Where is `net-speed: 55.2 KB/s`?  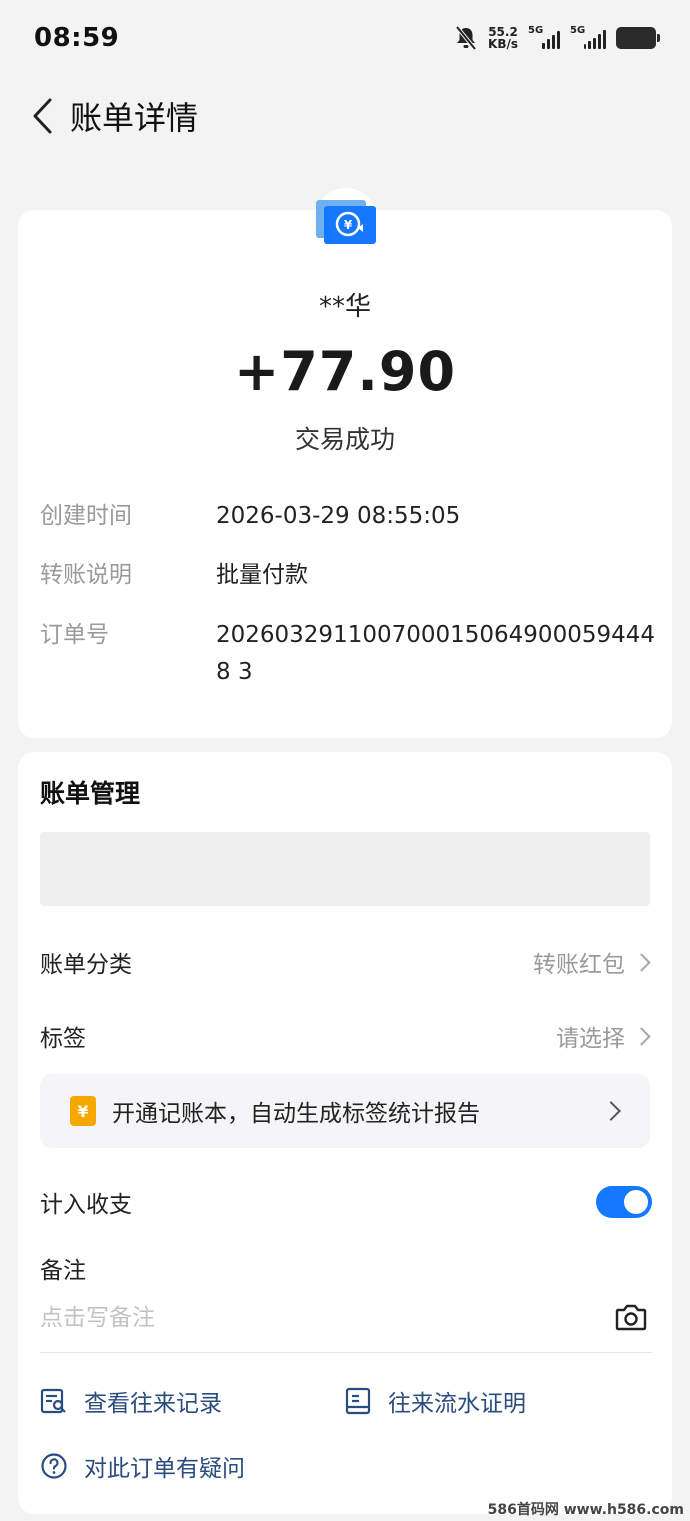
net-speed: 55.2 KB/s is located at coordinates (503, 38).